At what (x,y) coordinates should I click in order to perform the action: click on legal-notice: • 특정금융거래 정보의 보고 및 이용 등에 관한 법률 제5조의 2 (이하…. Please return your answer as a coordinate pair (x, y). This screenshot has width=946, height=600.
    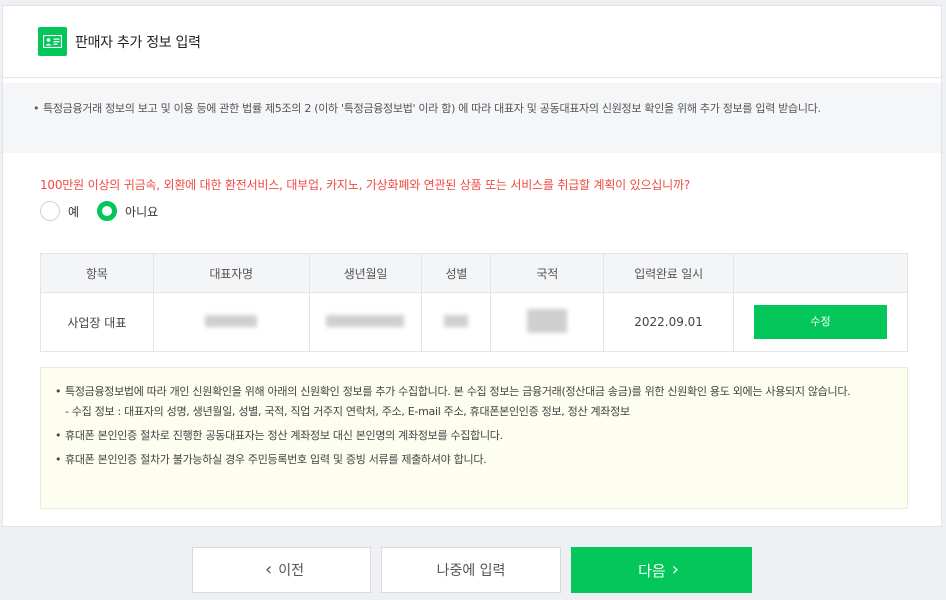
    Looking at the image, I should click on (472, 118).